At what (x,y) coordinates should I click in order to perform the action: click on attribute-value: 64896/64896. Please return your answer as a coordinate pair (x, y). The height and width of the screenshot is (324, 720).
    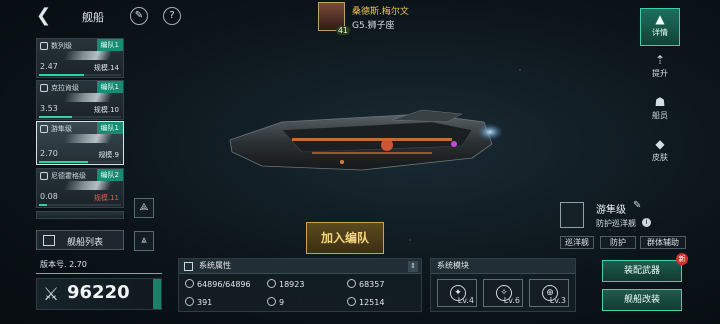
    Looking at the image, I should click on (224, 284).